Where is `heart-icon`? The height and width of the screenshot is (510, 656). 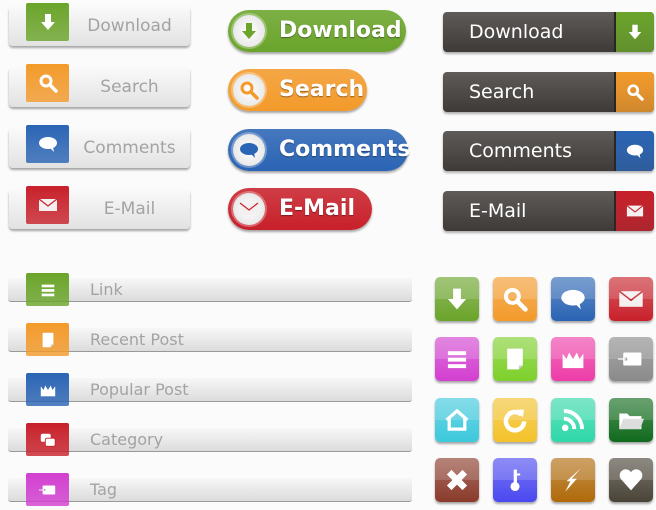 heart-icon is located at coordinates (631, 480).